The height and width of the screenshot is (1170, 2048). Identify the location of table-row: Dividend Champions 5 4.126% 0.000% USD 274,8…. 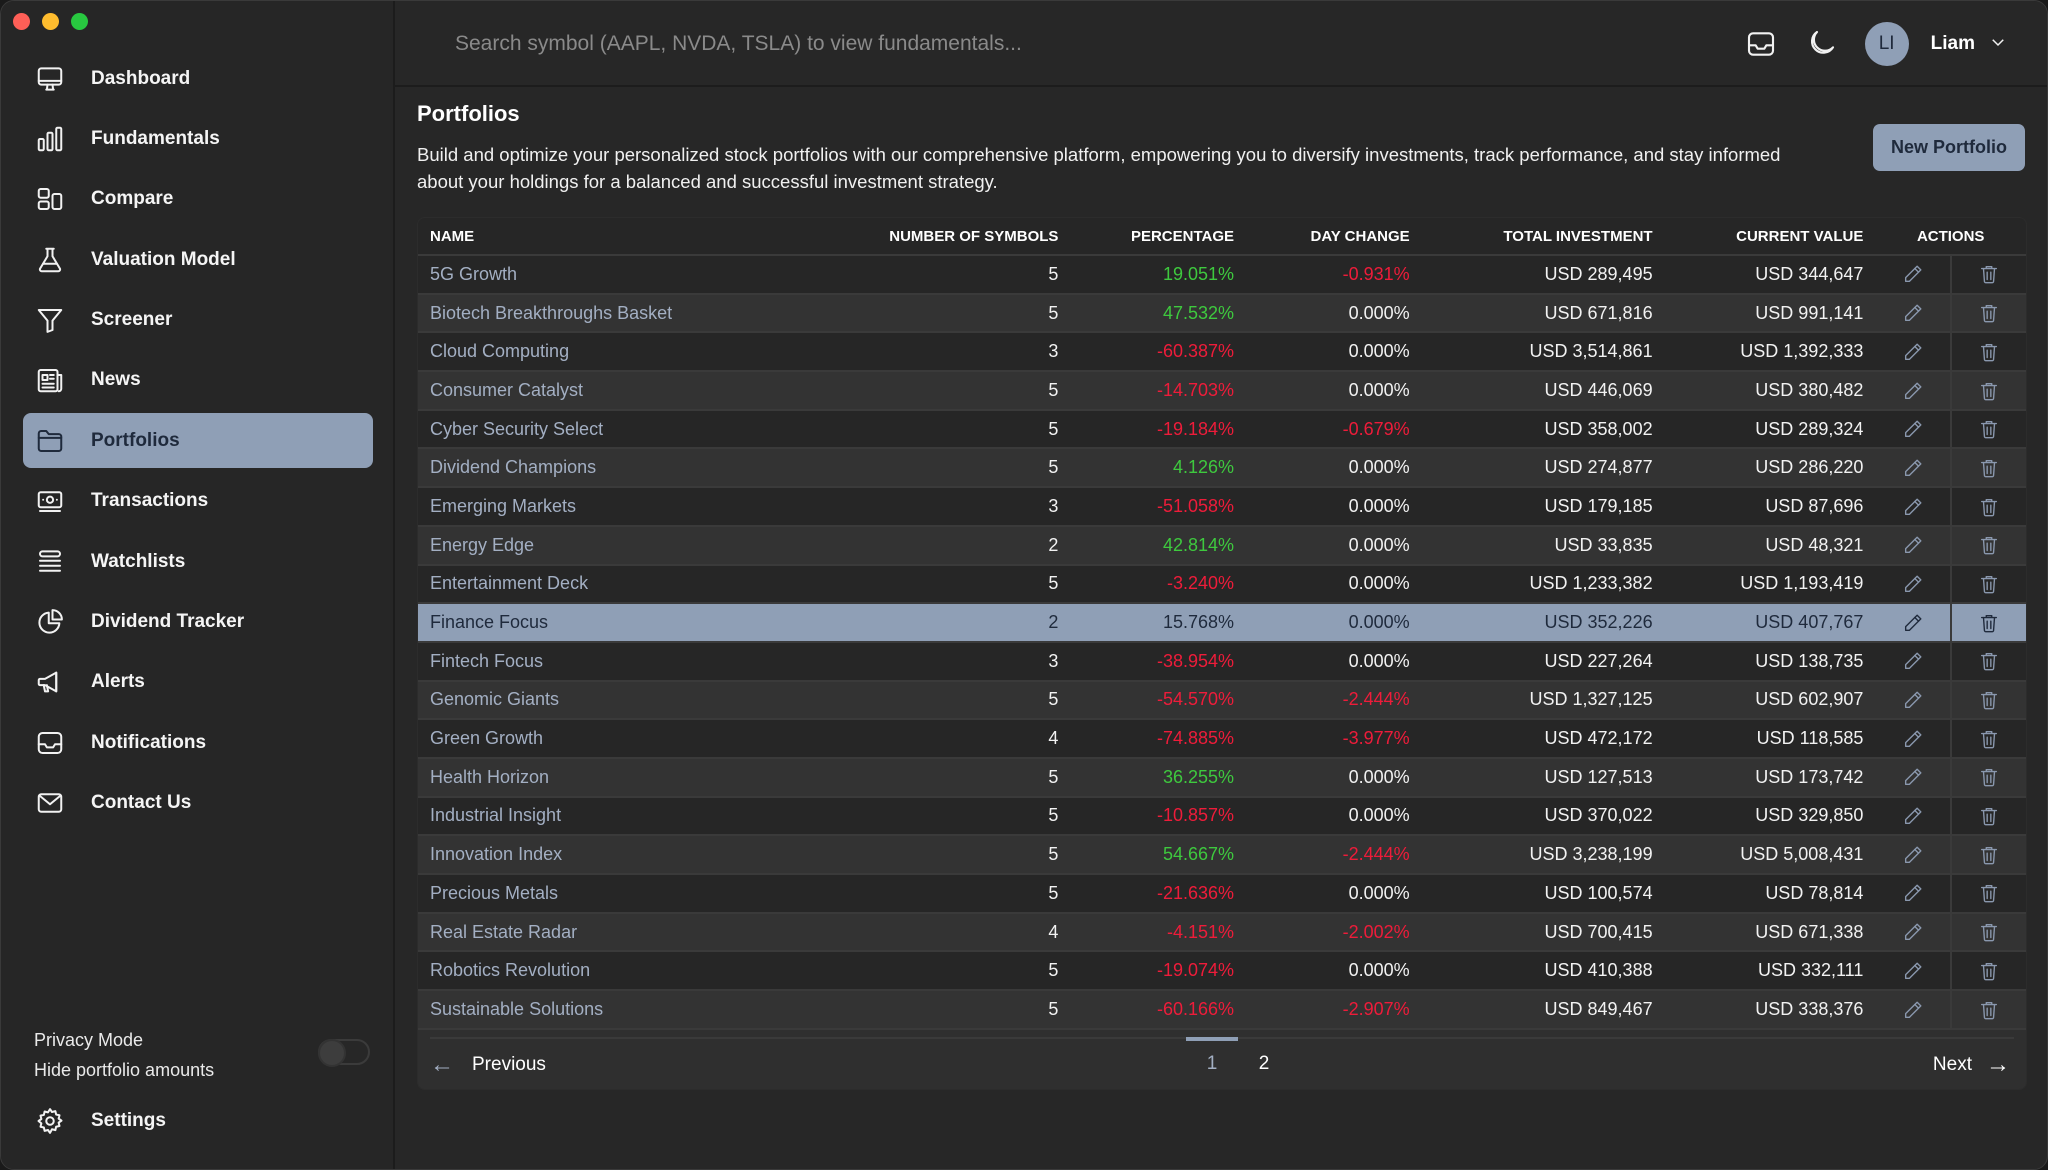
(1222, 468).